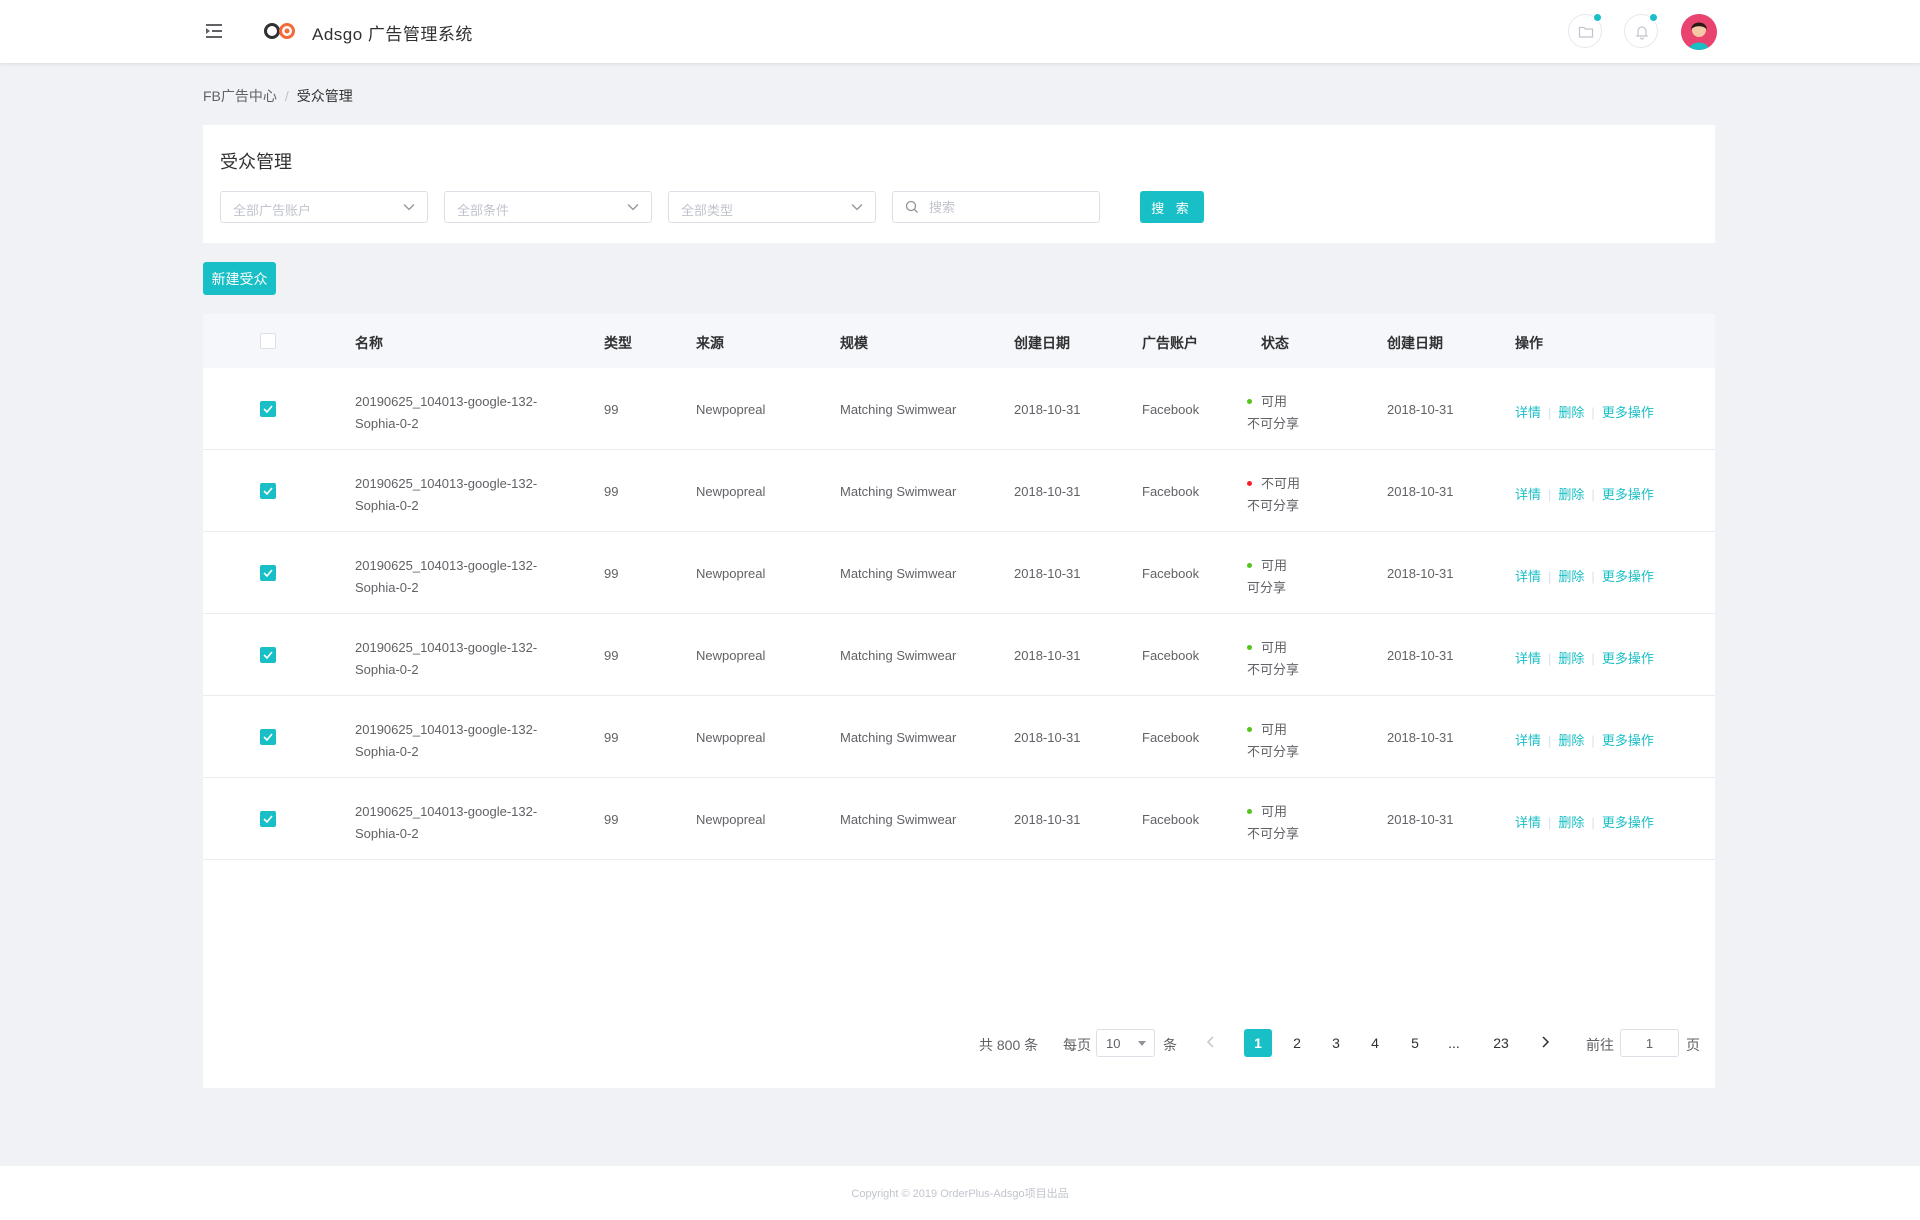 The width and height of the screenshot is (1920, 1220). Describe the element at coordinates (911, 206) in the screenshot. I see `search-icon` at that location.